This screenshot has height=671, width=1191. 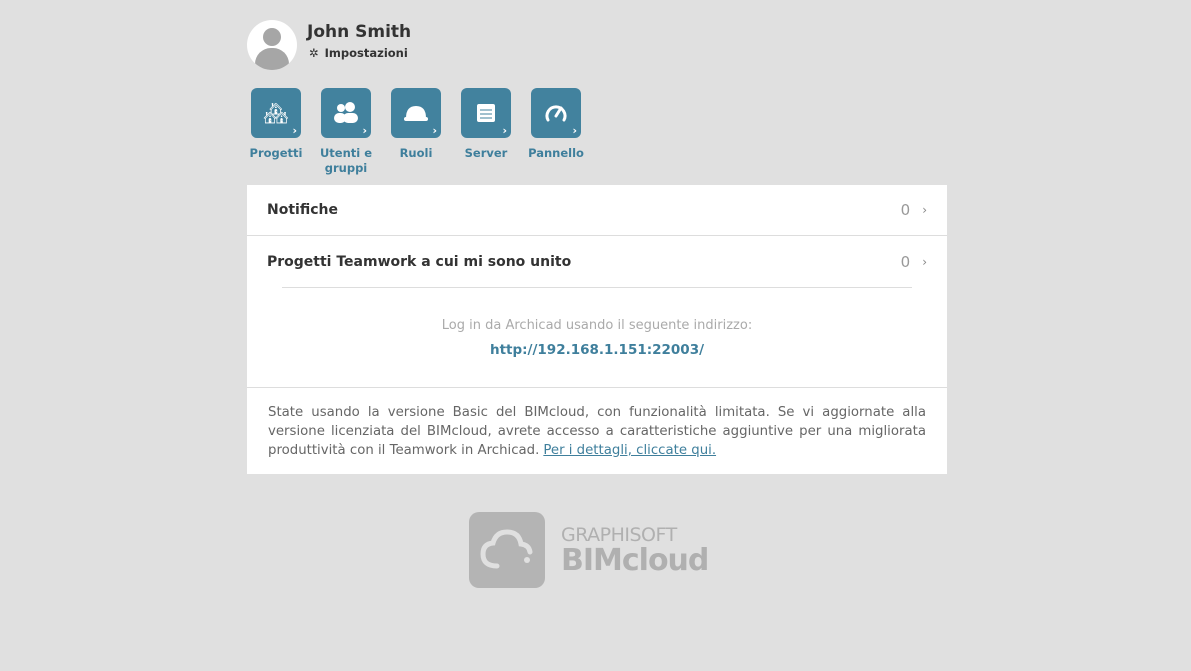 What do you see at coordinates (597, 350) in the screenshot?
I see `login-url-link: http://192.168.1.151:22003/` at bounding box center [597, 350].